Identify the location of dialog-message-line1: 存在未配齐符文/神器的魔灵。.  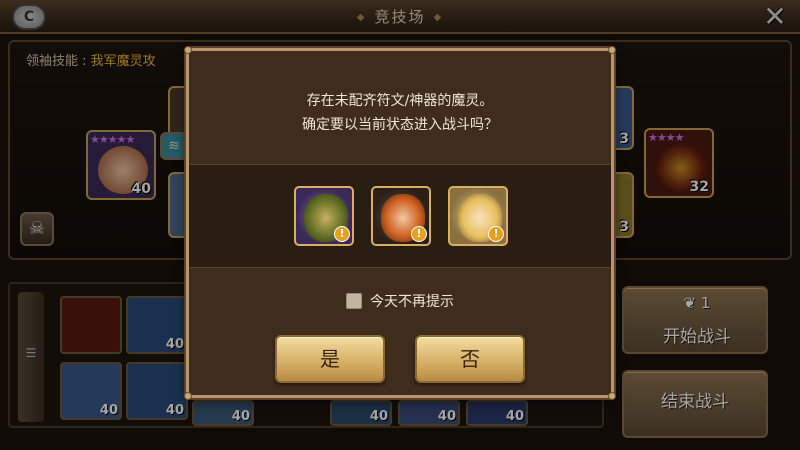
(400, 101).